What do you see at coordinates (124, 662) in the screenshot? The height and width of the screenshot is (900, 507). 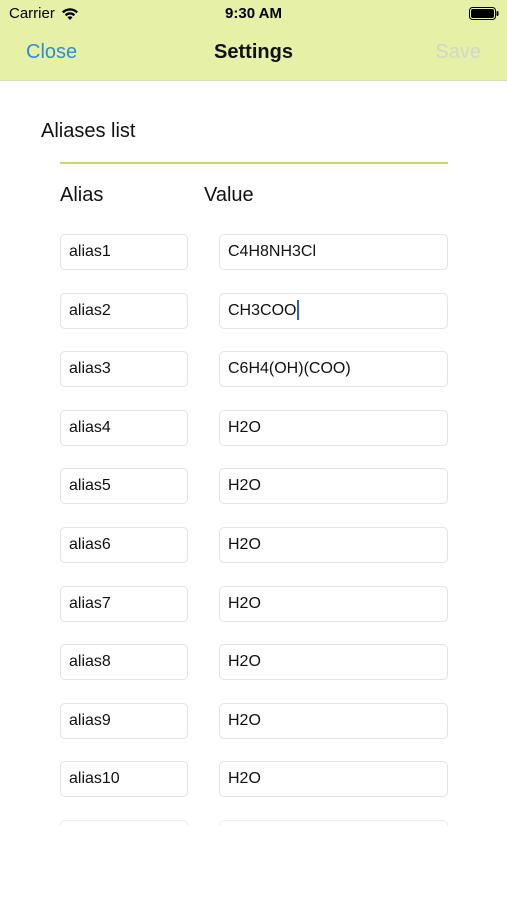 I see `alias-input: alias8` at bounding box center [124, 662].